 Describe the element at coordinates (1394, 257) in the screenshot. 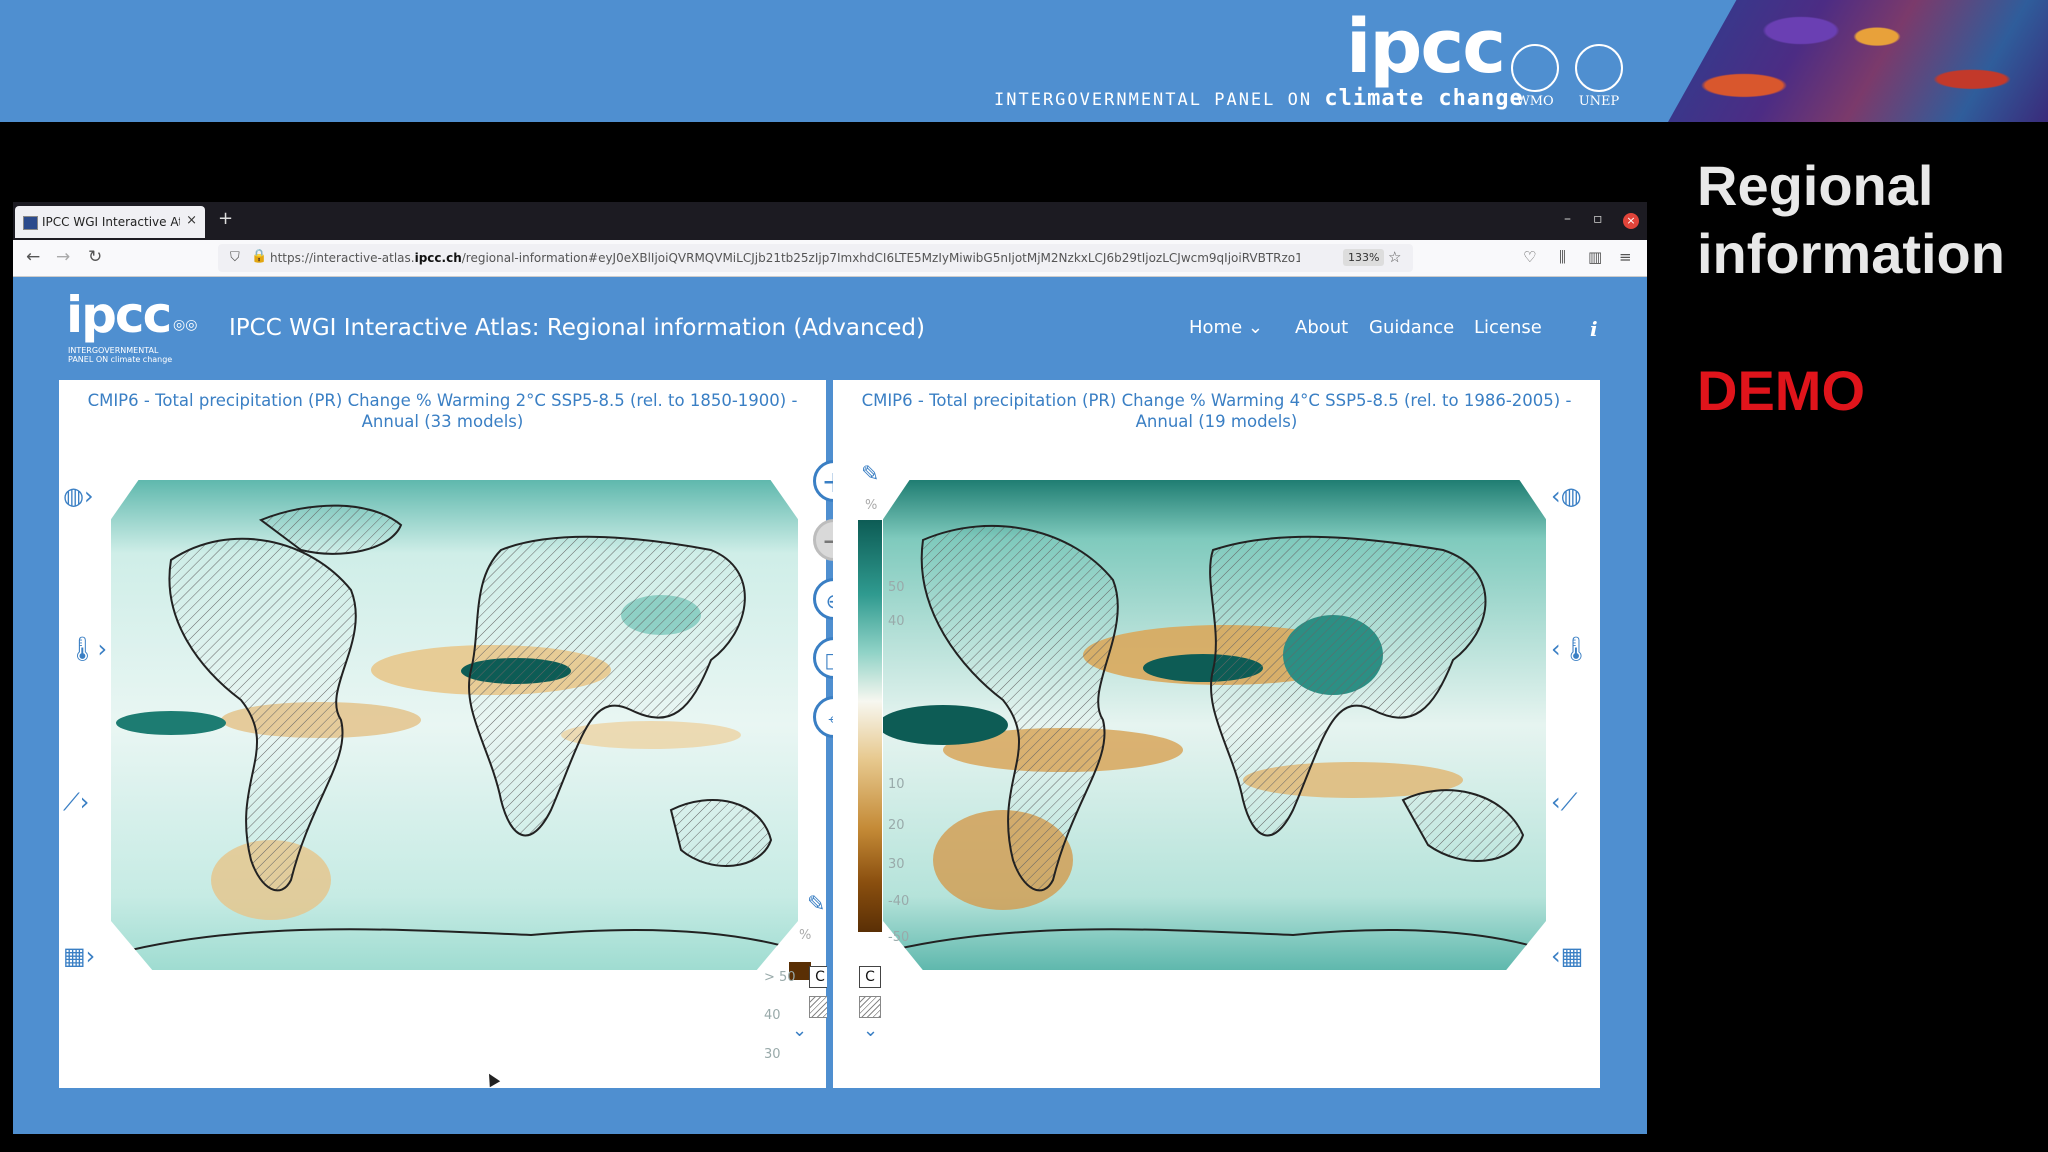

I see `bookmark-star-icon: ☆` at that location.